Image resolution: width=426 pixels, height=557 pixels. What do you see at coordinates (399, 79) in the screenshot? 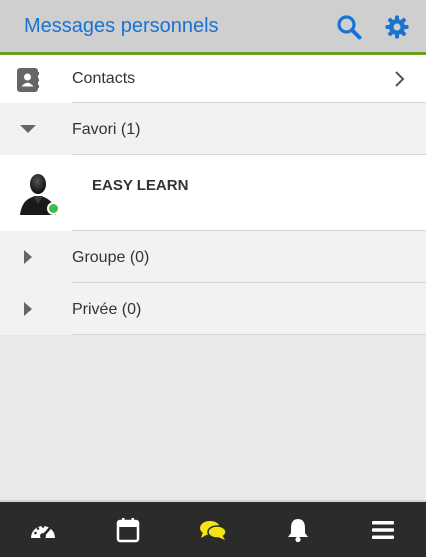
I see `chevron-right-icon` at bounding box center [399, 79].